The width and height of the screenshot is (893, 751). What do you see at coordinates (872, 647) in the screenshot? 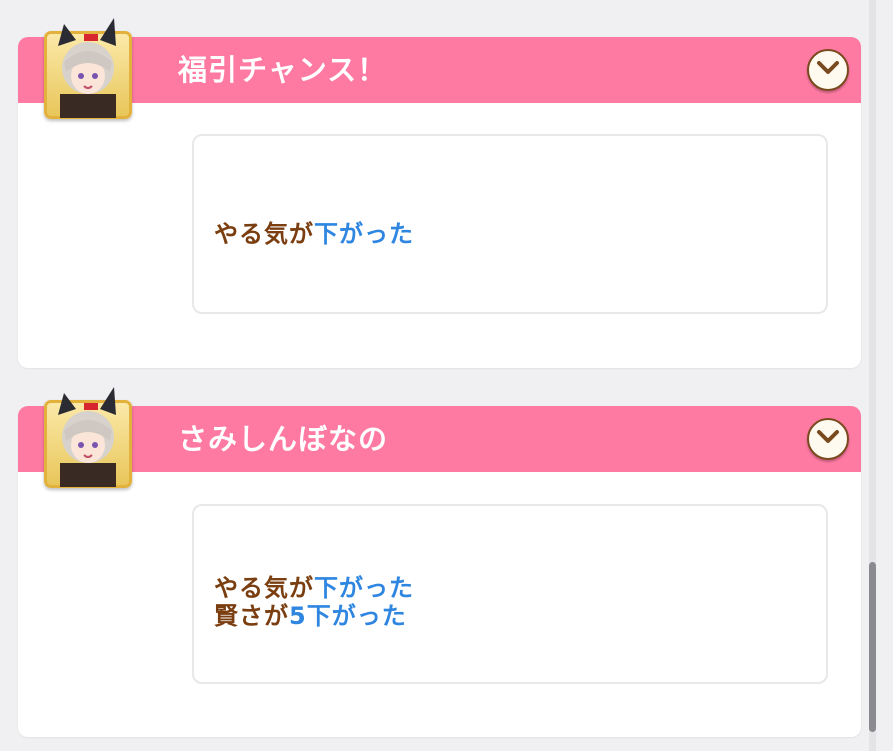
I see `scrollbar-thumb` at bounding box center [872, 647].